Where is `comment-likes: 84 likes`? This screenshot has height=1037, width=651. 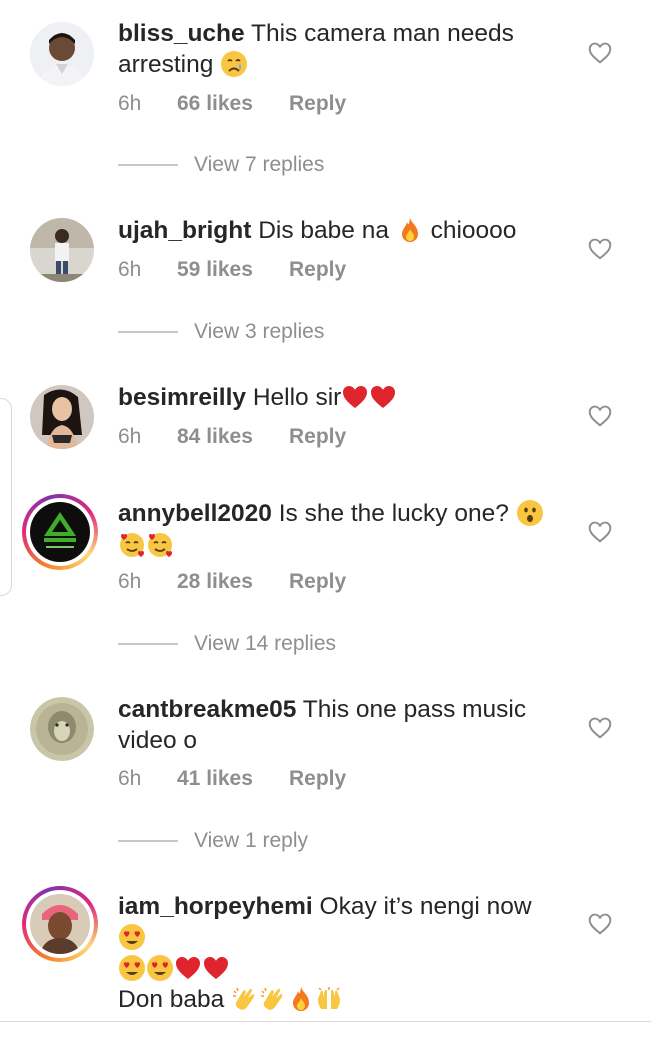 comment-likes: 84 likes is located at coordinates (233, 437).